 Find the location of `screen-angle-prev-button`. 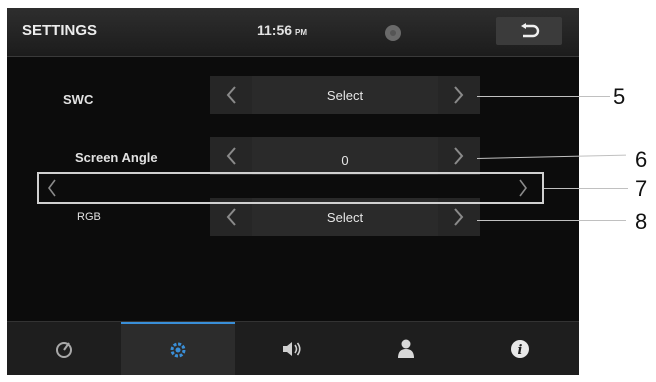

screen-angle-prev-button is located at coordinates (231, 156).